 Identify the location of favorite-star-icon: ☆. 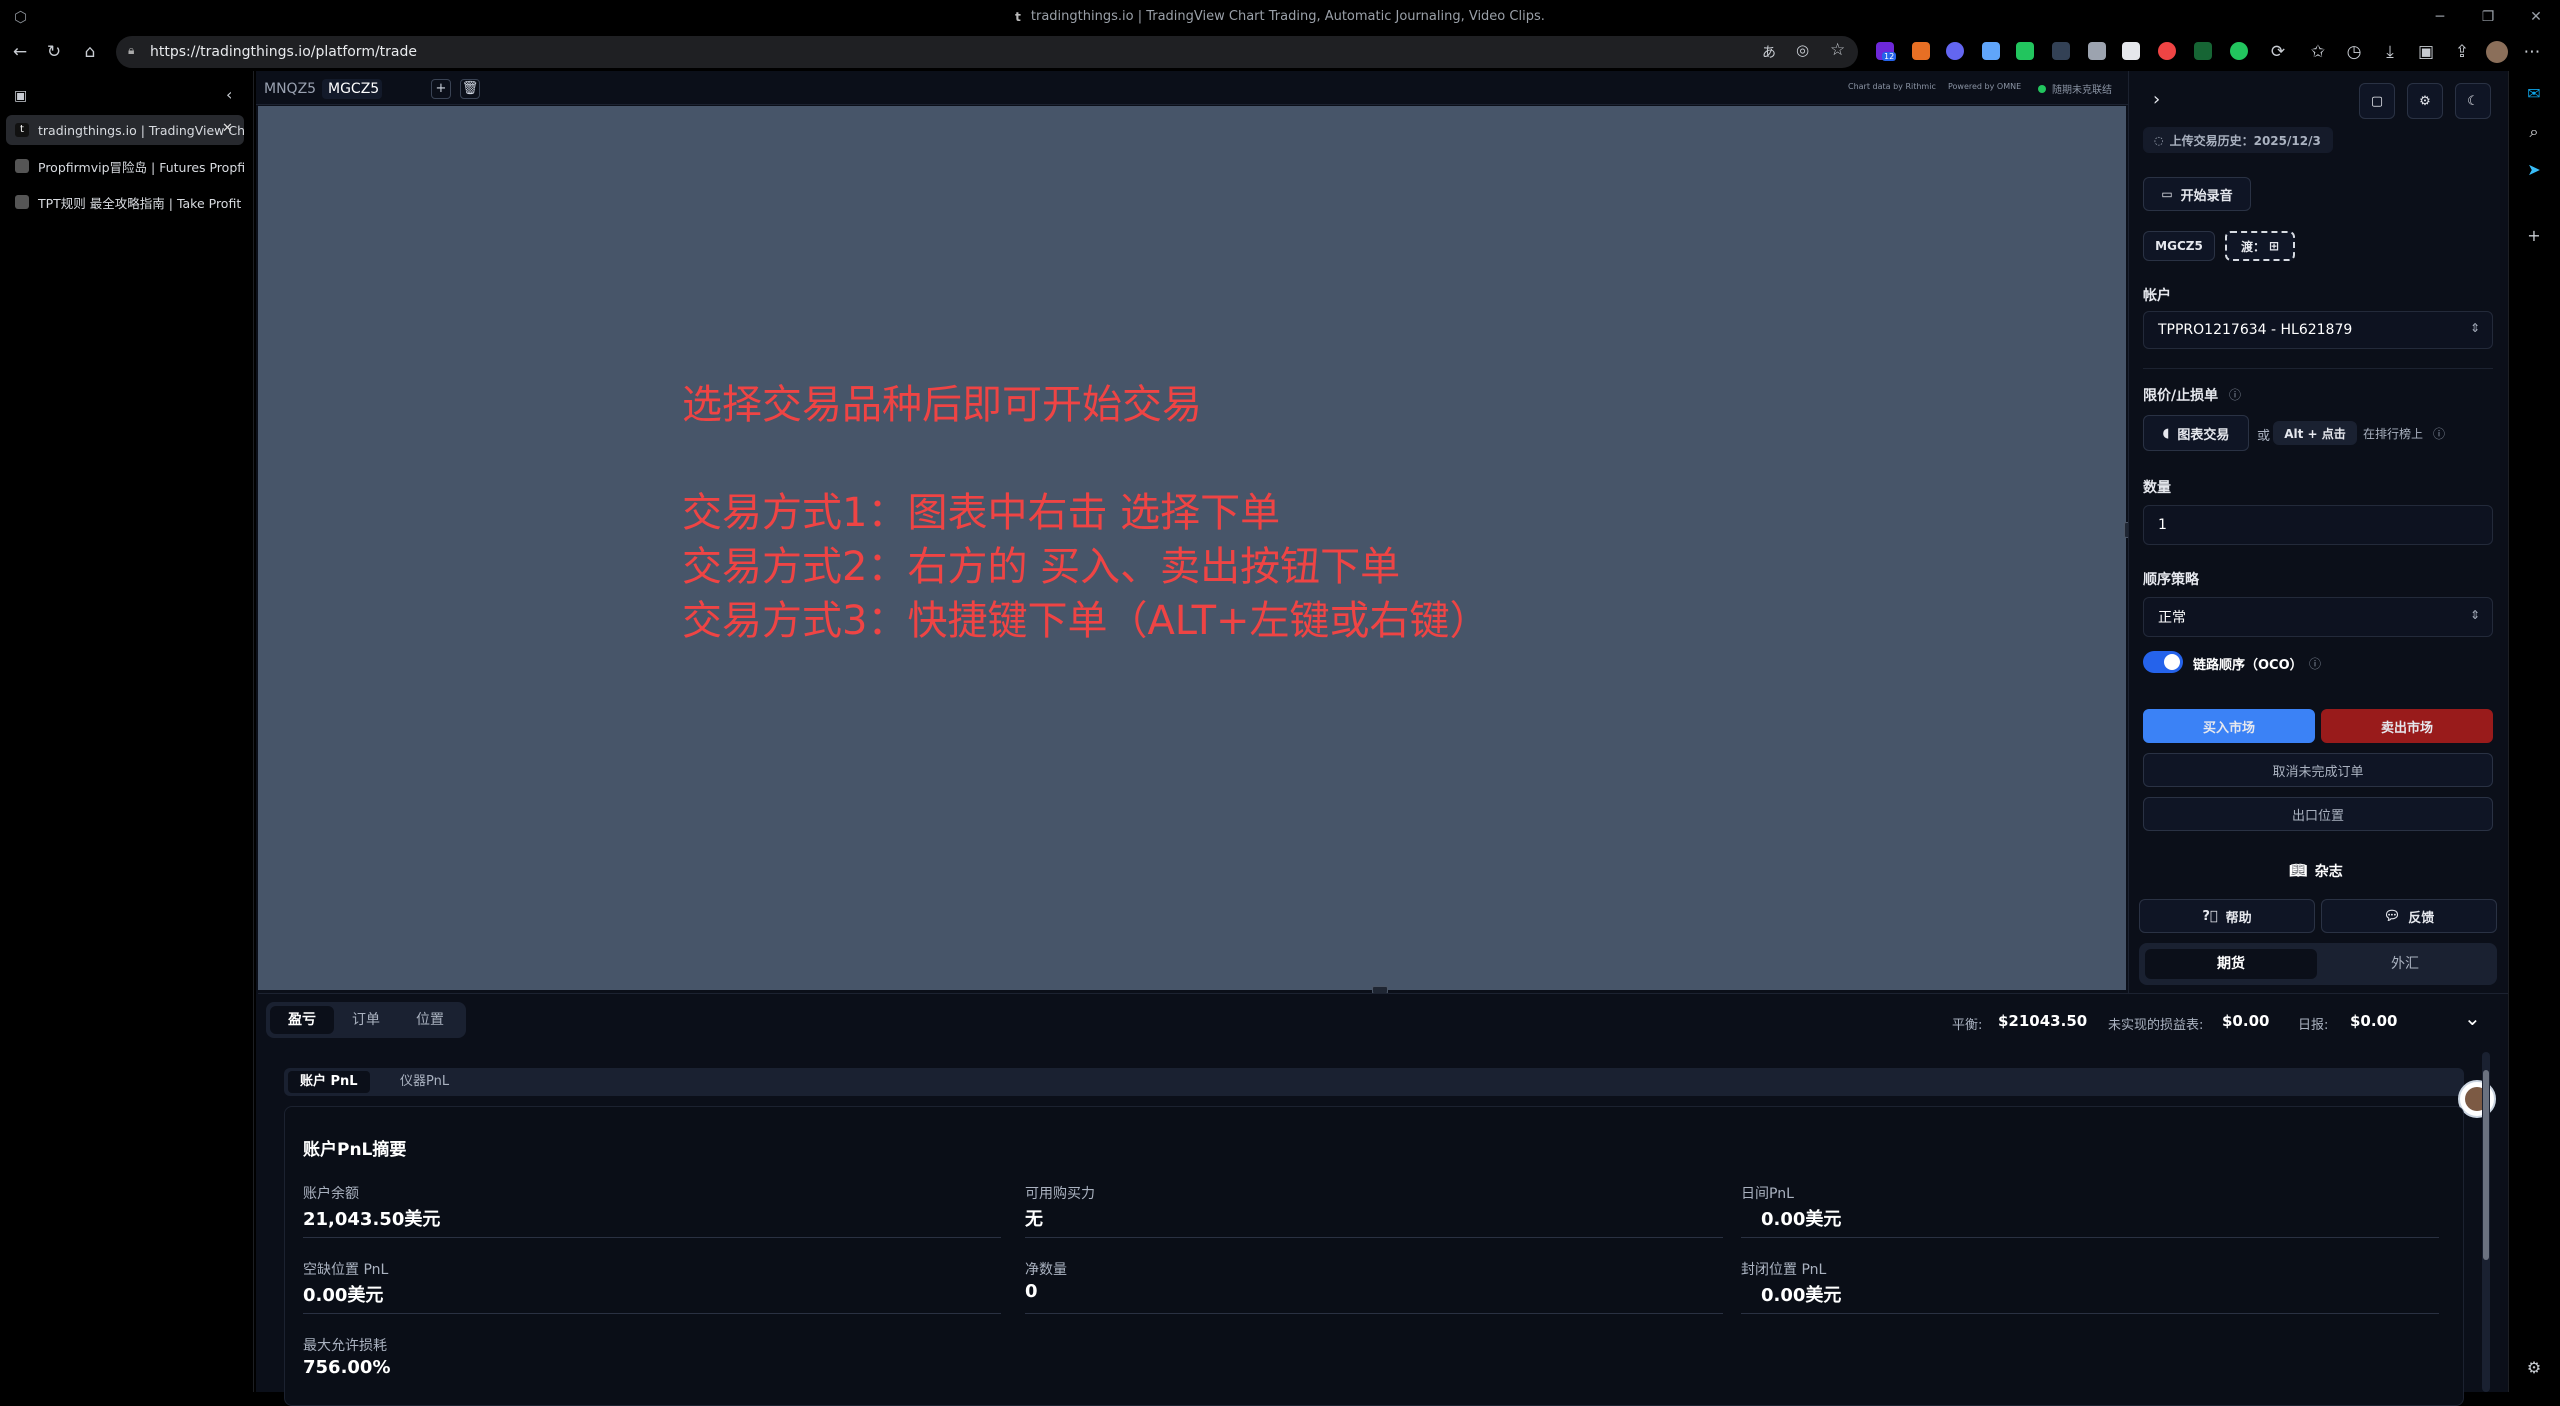
(1837, 50).